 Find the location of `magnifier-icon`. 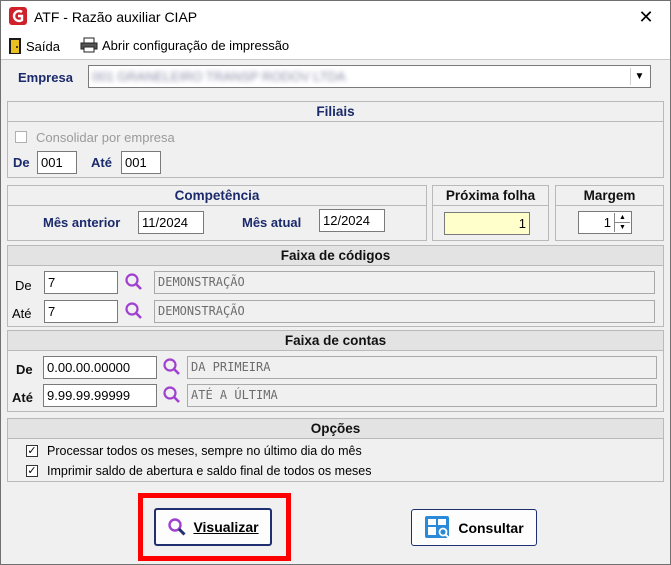

magnifier-icon is located at coordinates (177, 527).